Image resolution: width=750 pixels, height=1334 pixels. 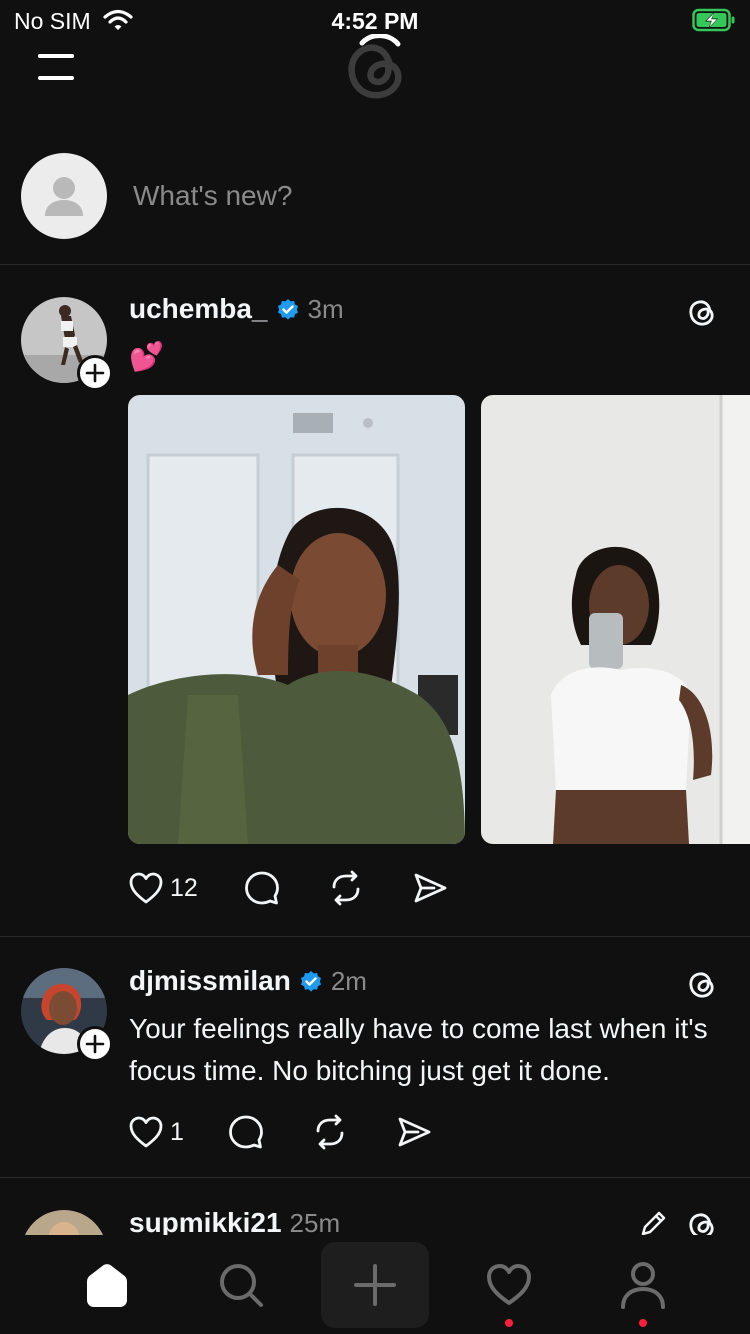 I want to click on thread-post: supmikki21 25m, so click(x=375, y=1207).